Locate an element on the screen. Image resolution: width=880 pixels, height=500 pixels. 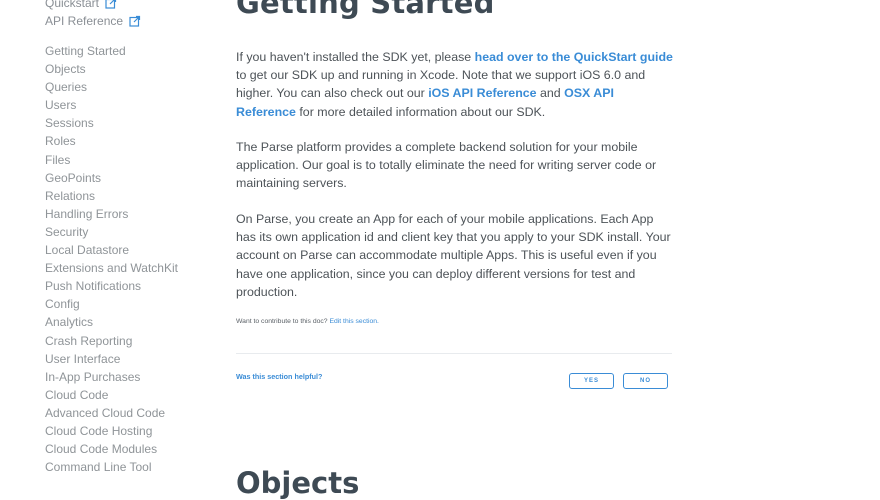
sidebar-item-in-app-purchases: In-App Purchases is located at coordinates (130, 377).